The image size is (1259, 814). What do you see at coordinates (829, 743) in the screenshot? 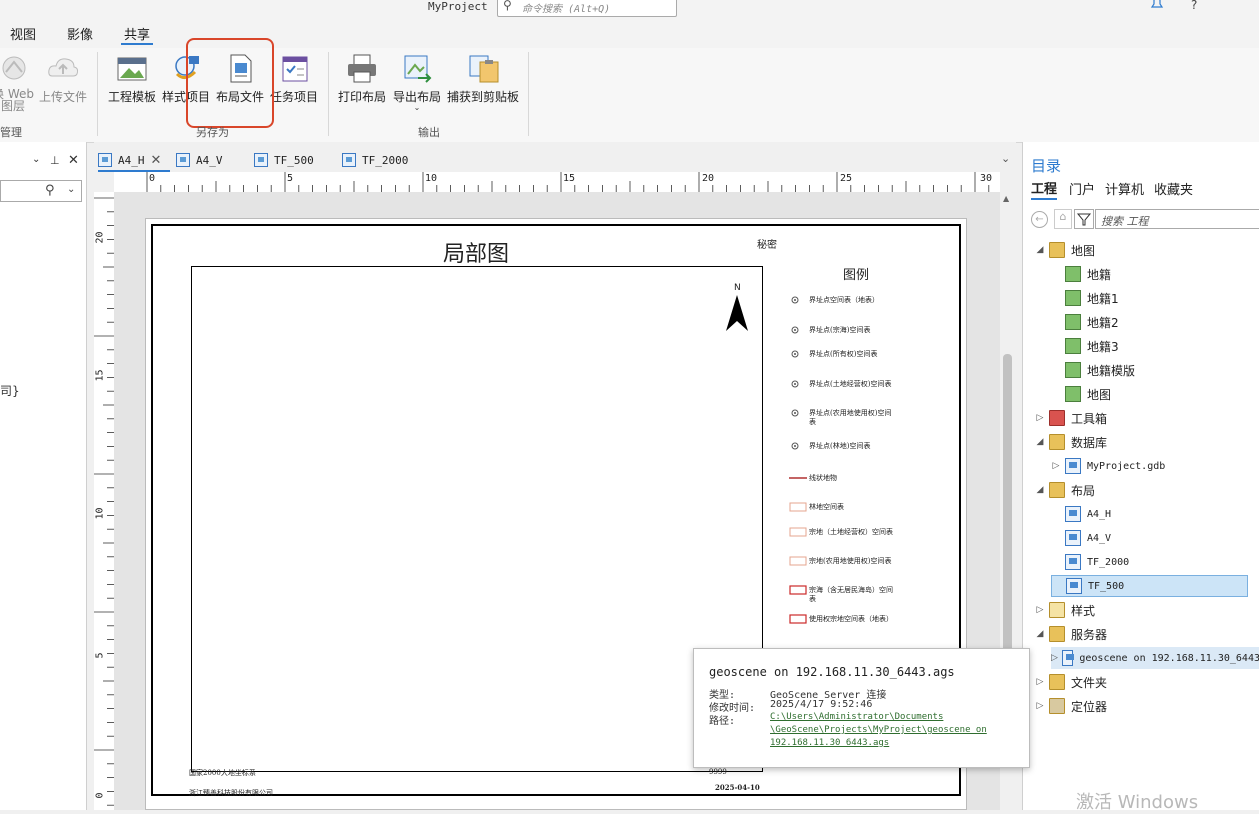
I see `tooltip-path-line3: 192.168.11.30_6443.ags` at bounding box center [829, 743].